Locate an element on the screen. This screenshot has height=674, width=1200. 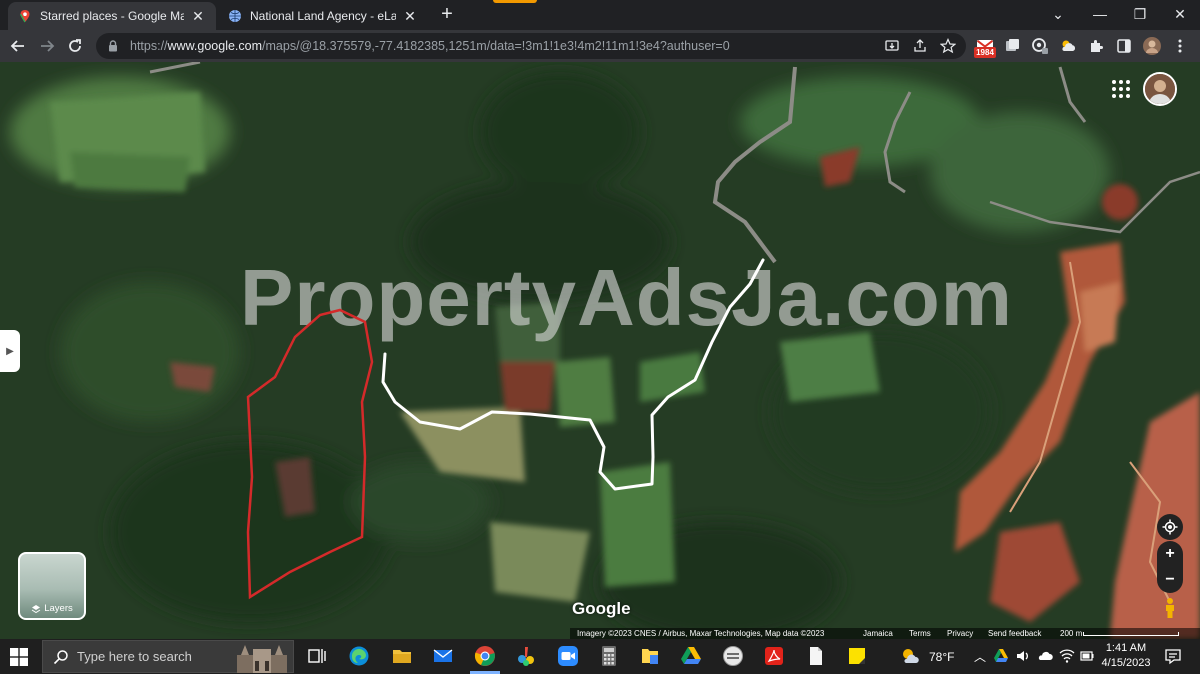
zoom-out-button: − is located at coordinates (1170, 580).